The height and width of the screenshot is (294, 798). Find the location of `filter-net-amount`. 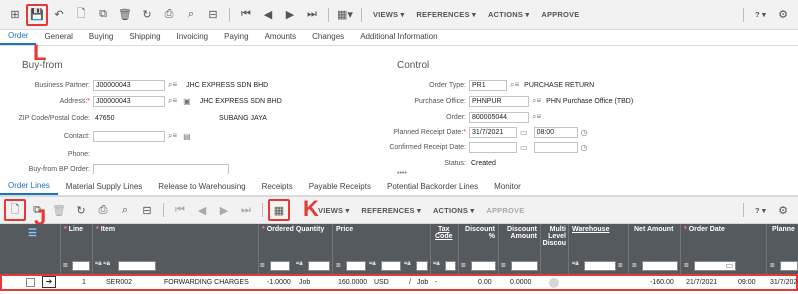

filter-net-amount is located at coordinates (660, 266).